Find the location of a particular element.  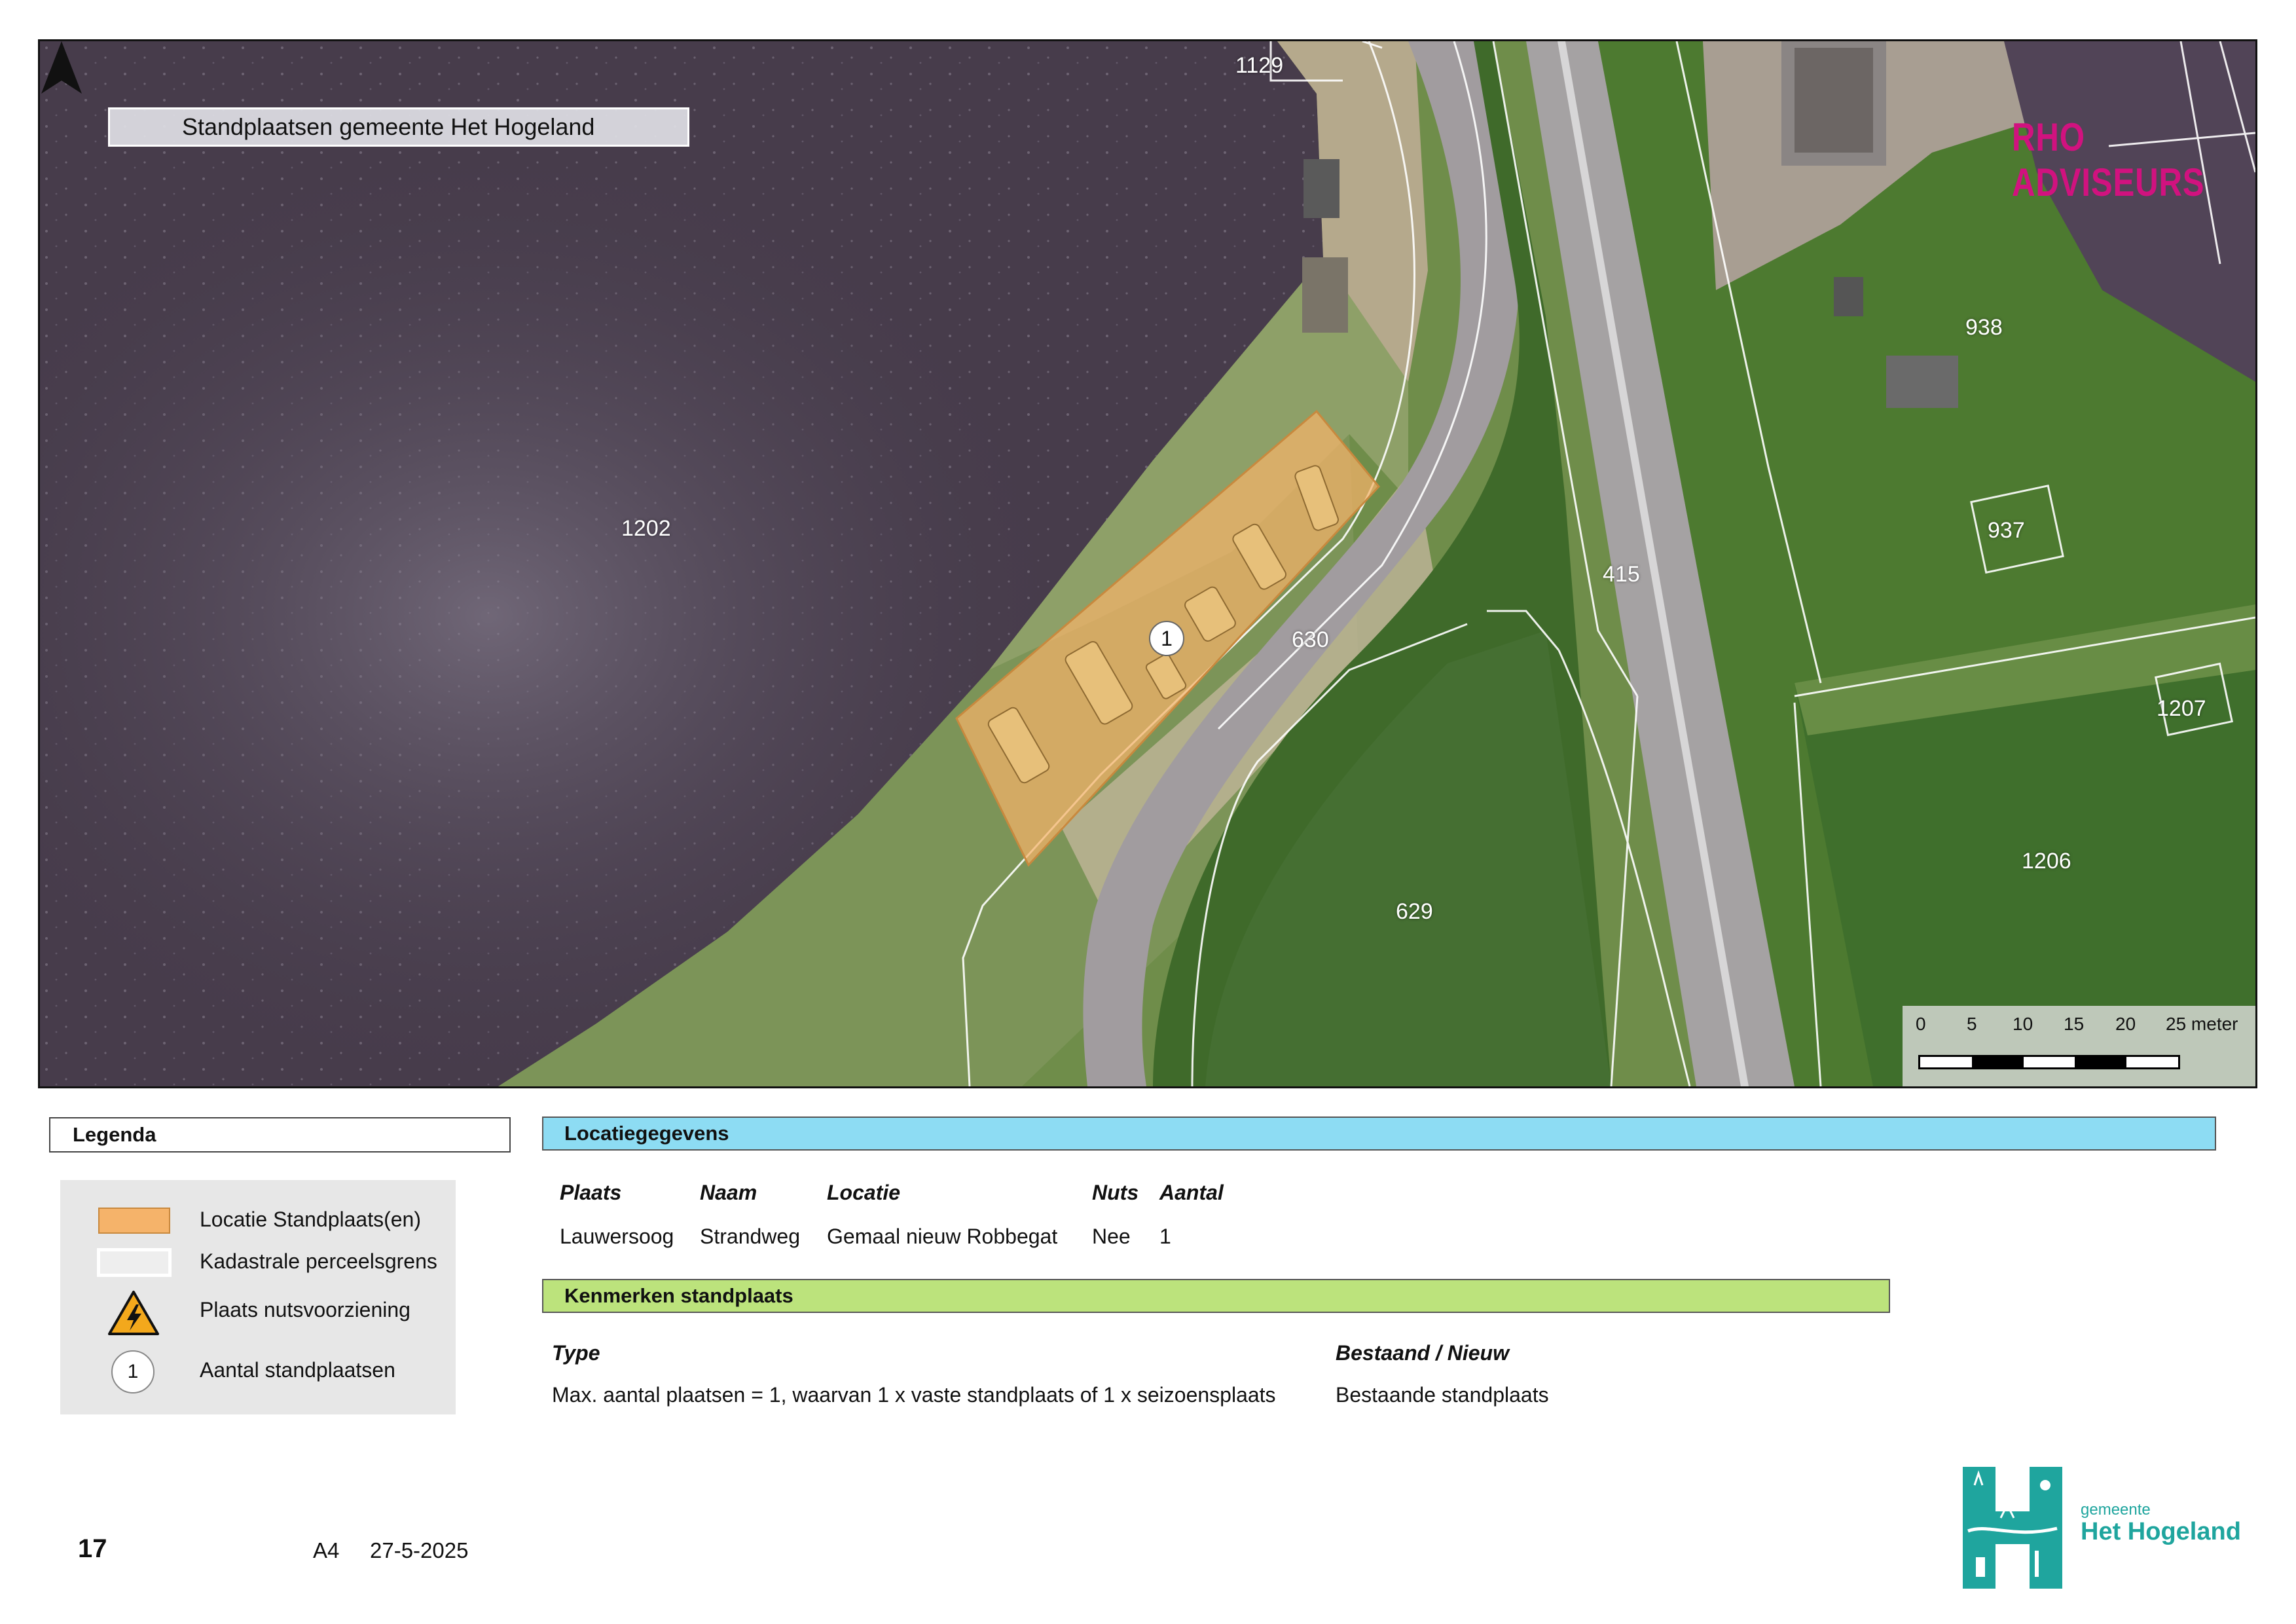

scale-tick: 25 meter is located at coordinates (2202, 1024).